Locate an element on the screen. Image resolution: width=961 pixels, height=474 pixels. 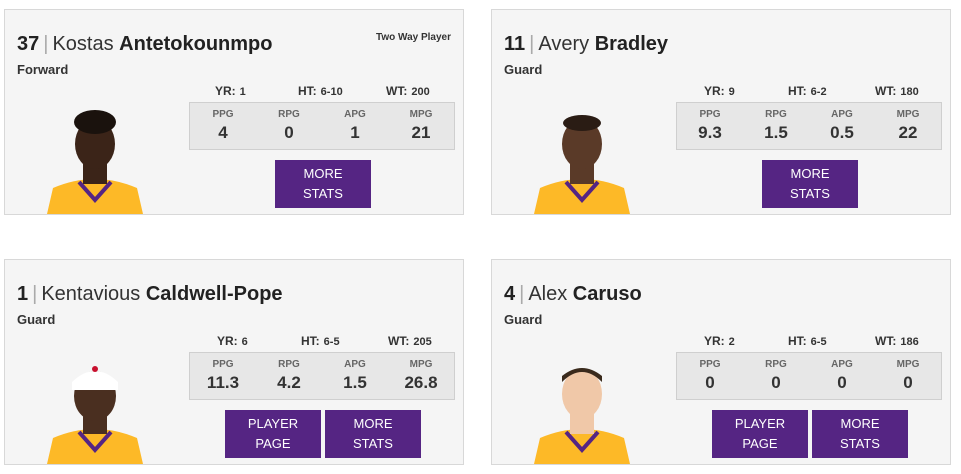
ppg-value: 4 is located at coordinates (223, 132).